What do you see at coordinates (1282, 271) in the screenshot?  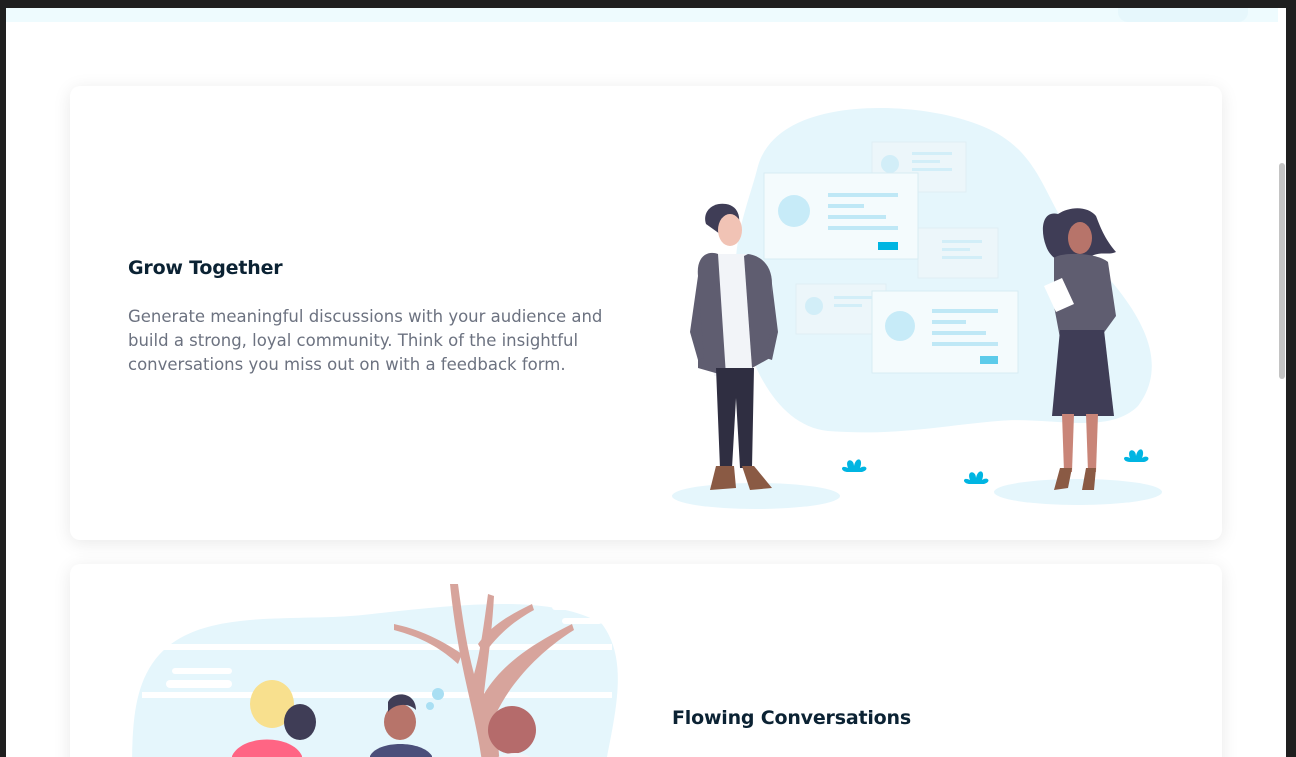 I see `scrollbar-thumb` at bounding box center [1282, 271].